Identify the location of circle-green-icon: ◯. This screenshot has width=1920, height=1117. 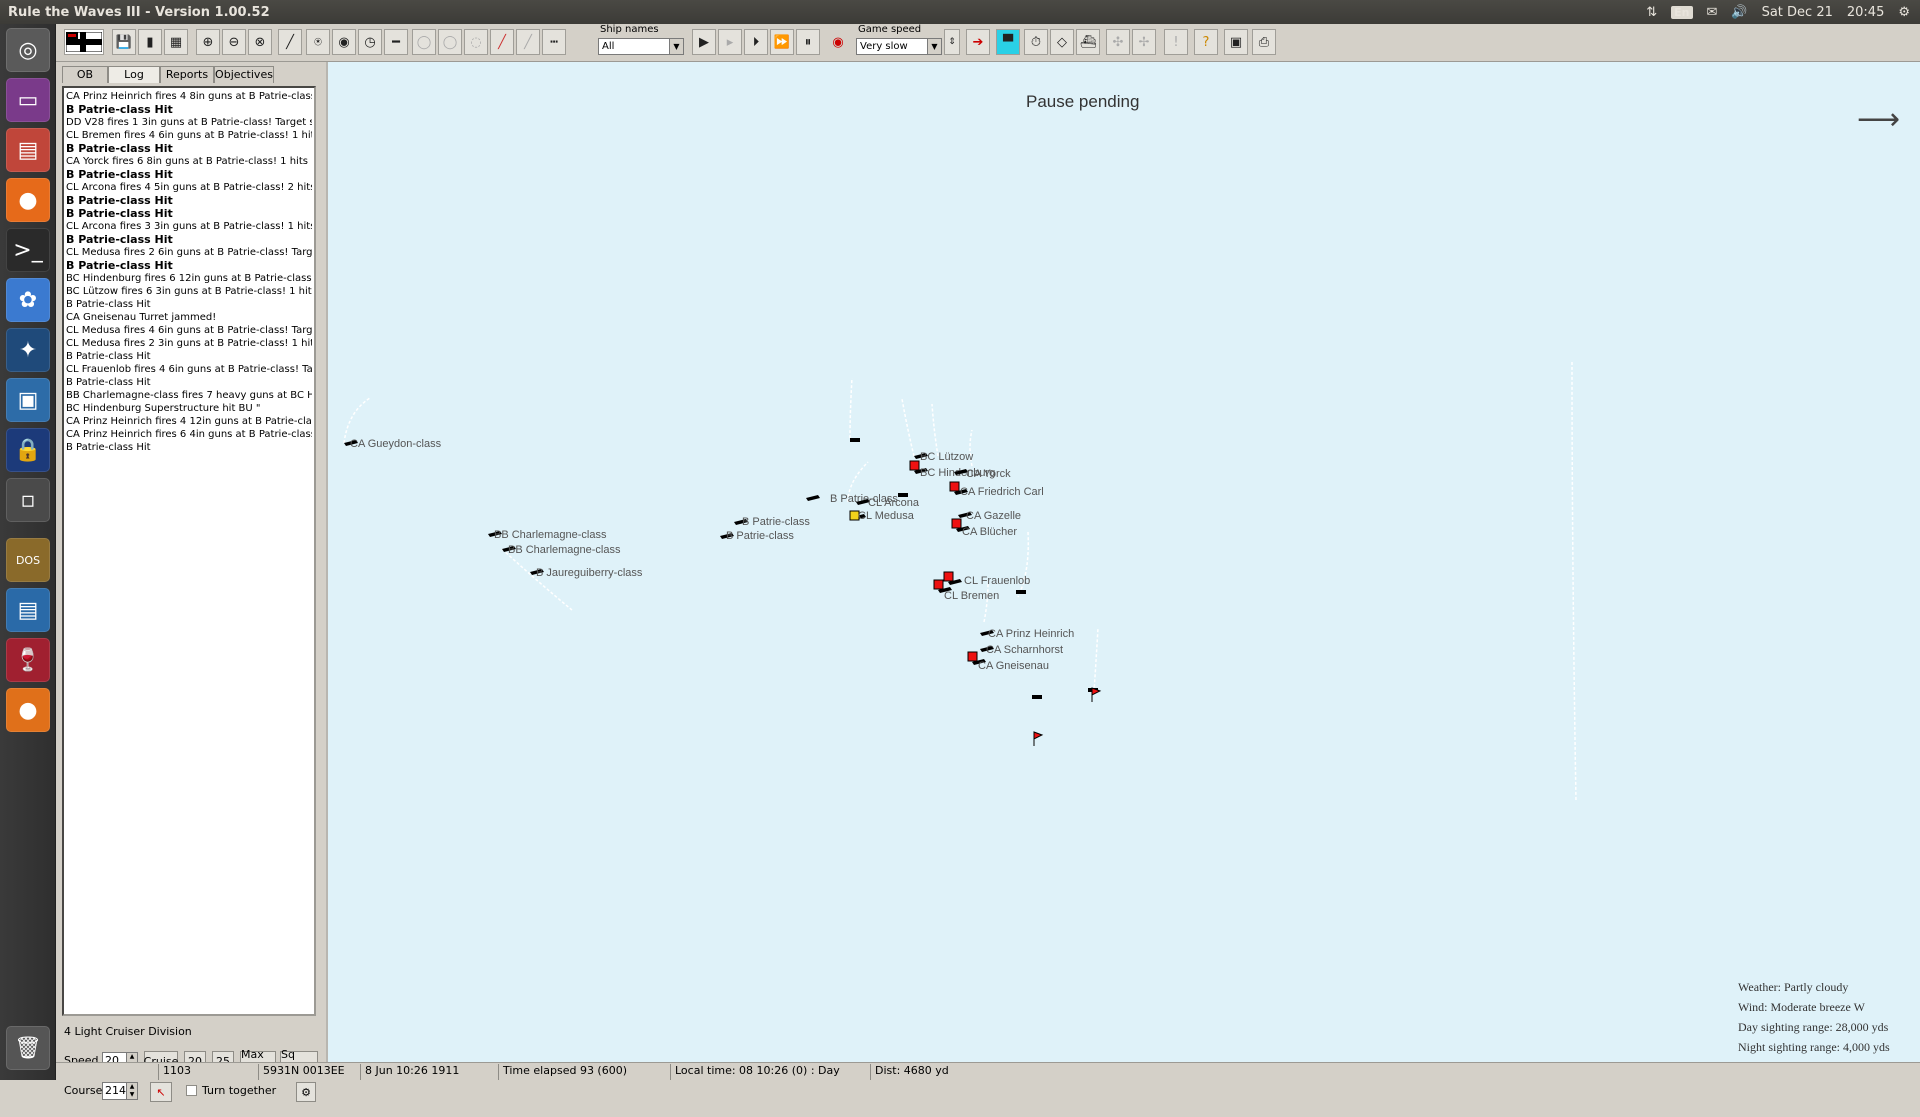
(424, 42).